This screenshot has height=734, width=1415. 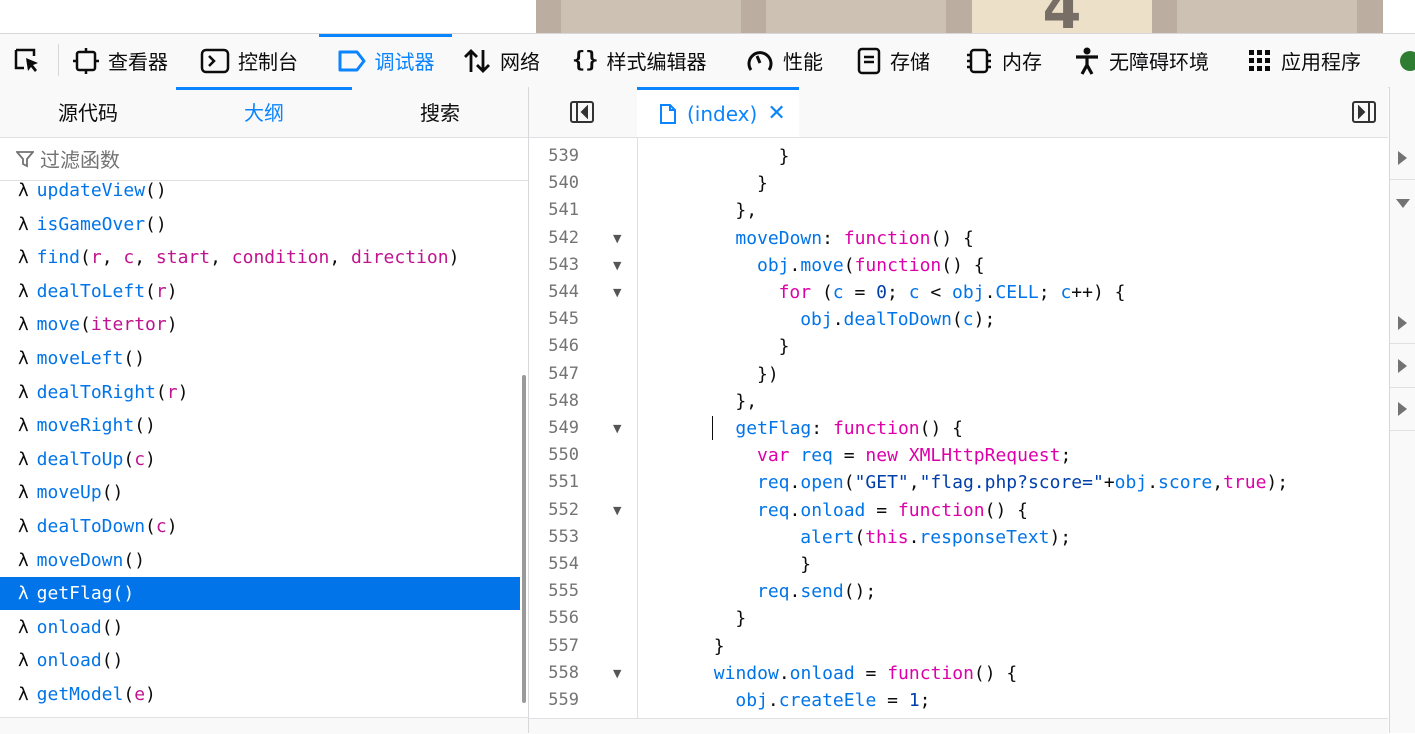 I want to click on collapse-arrow-icon, so click(x=1403, y=203).